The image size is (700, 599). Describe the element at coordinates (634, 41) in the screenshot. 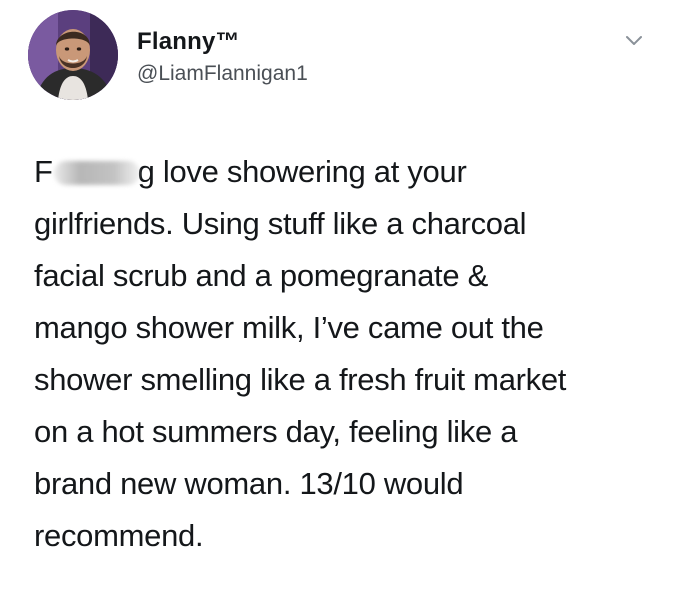

I see `chevron-down-icon` at that location.